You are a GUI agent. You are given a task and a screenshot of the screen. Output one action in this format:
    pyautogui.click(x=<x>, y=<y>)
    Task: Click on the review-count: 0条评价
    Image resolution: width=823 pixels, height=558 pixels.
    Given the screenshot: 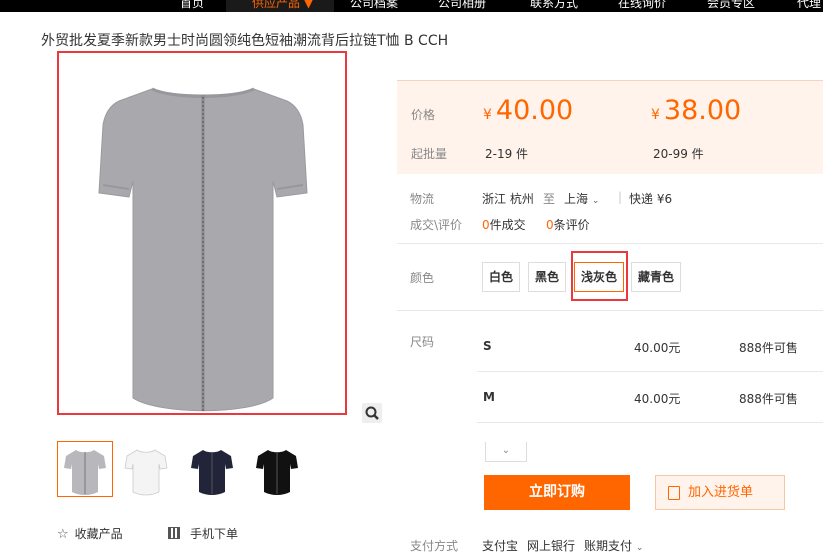 What is the action you would take?
    pyautogui.click(x=568, y=224)
    